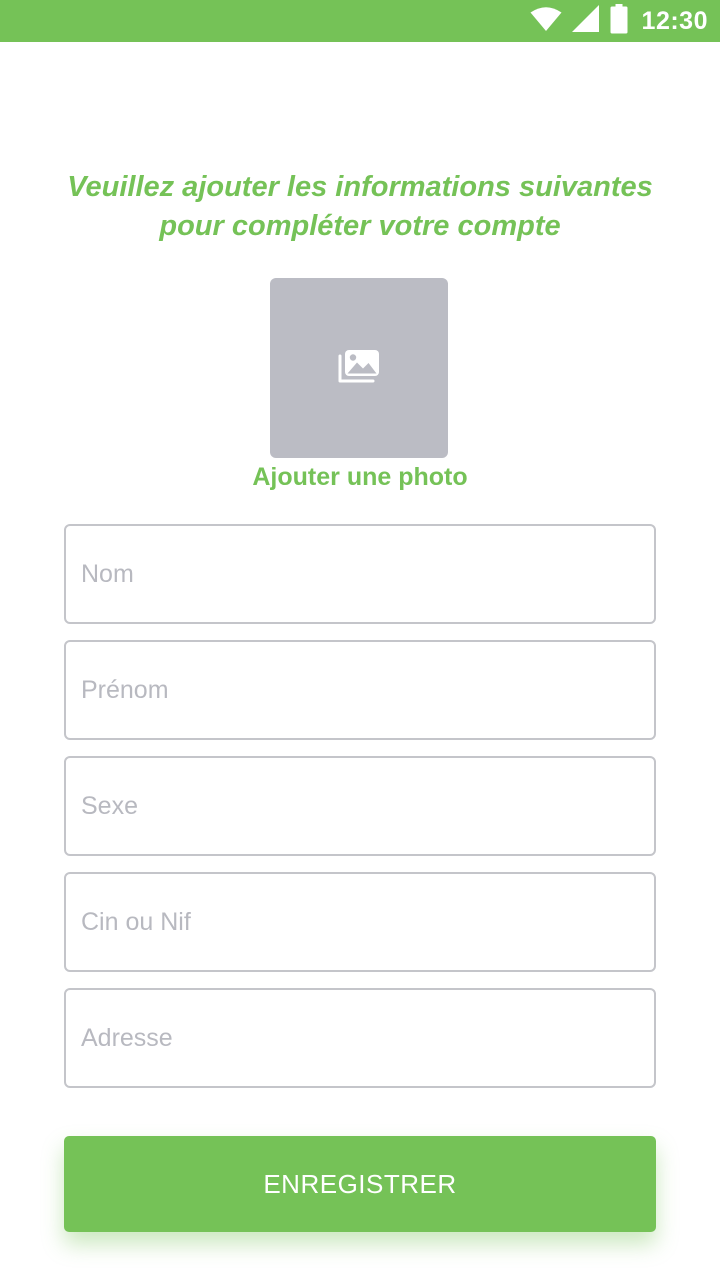  What do you see at coordinates (585, 21) in the screenshot?
I see `signal-icon` at bounding box center [585, 21].